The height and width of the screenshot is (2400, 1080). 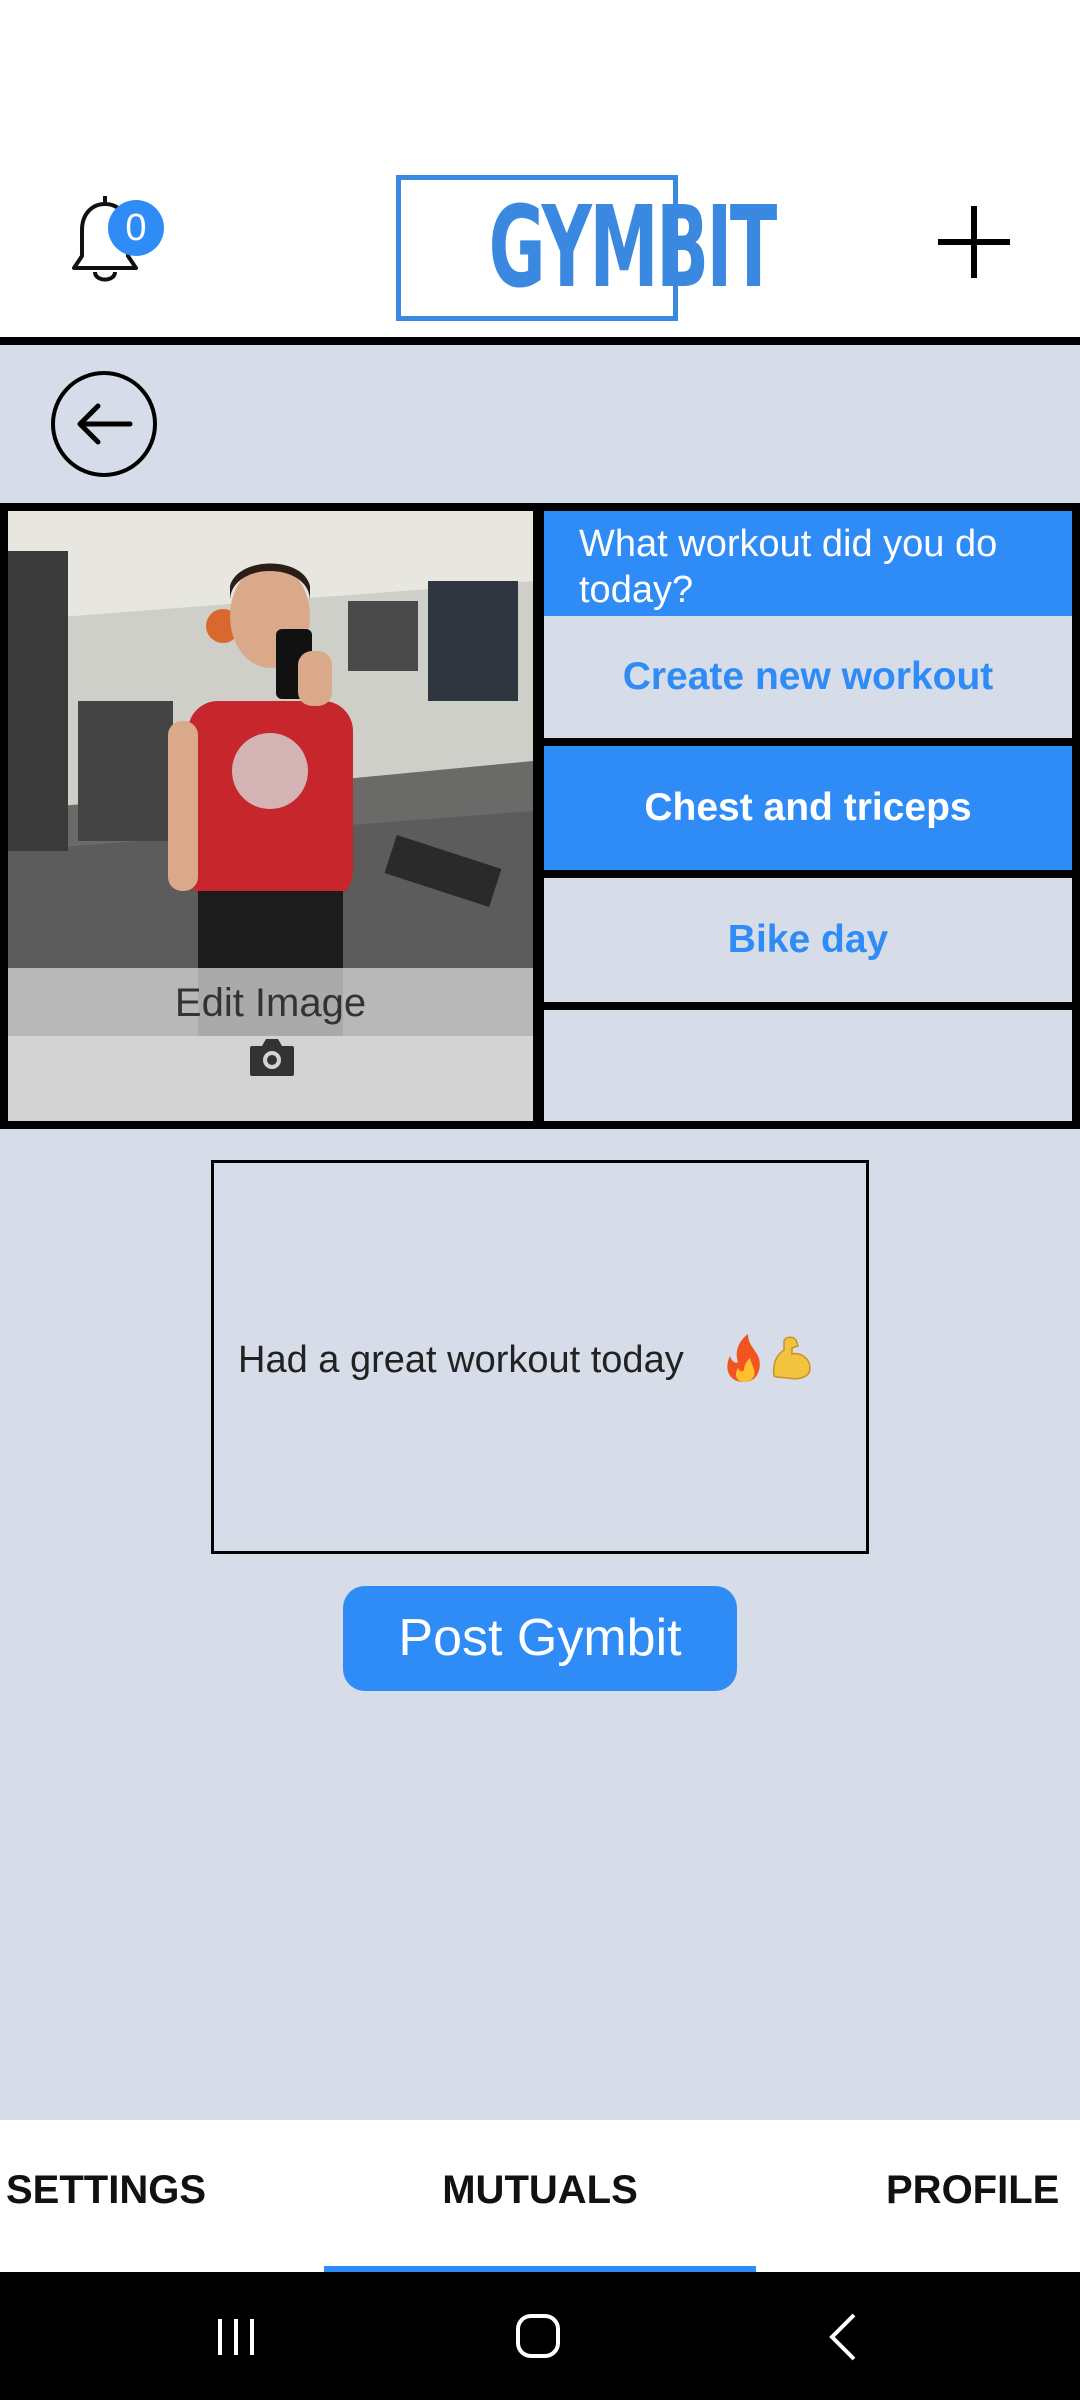 I want to click on caption-emoji, so click(x=768, y=1358).